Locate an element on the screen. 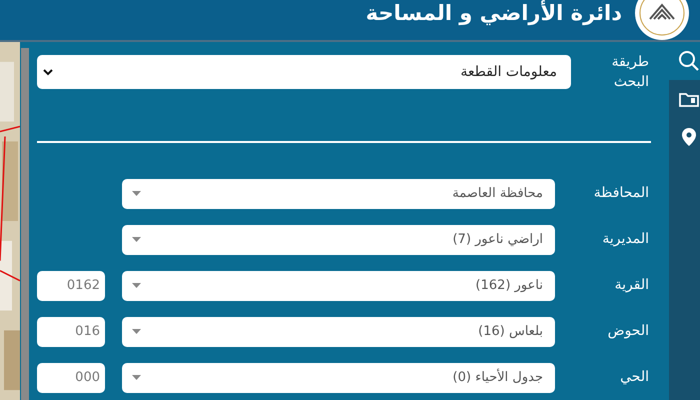 The image size is (700, 400). search-icon is located at coordinates (689, 61).